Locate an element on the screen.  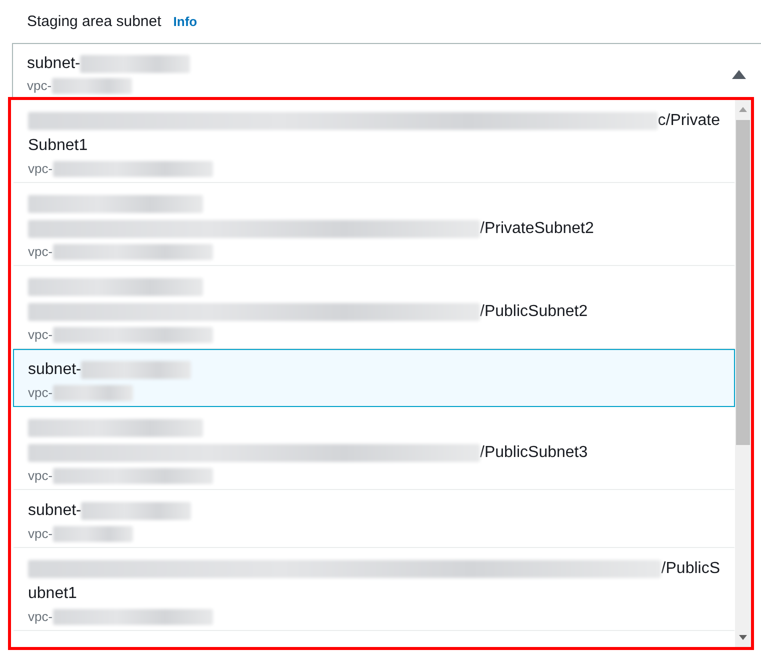
subnet-select: subnet- vpc- is located at coordinates (386, 70).